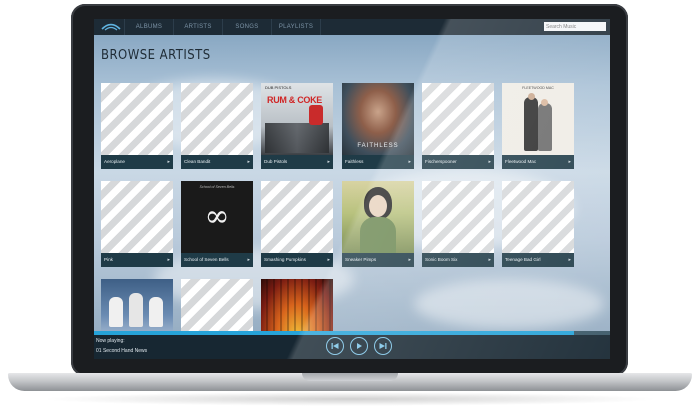 The width and height of the screenshot is (700, 420). I want to click on player-bar: Now playing: 01 Second Hand News, so click(352, 347).